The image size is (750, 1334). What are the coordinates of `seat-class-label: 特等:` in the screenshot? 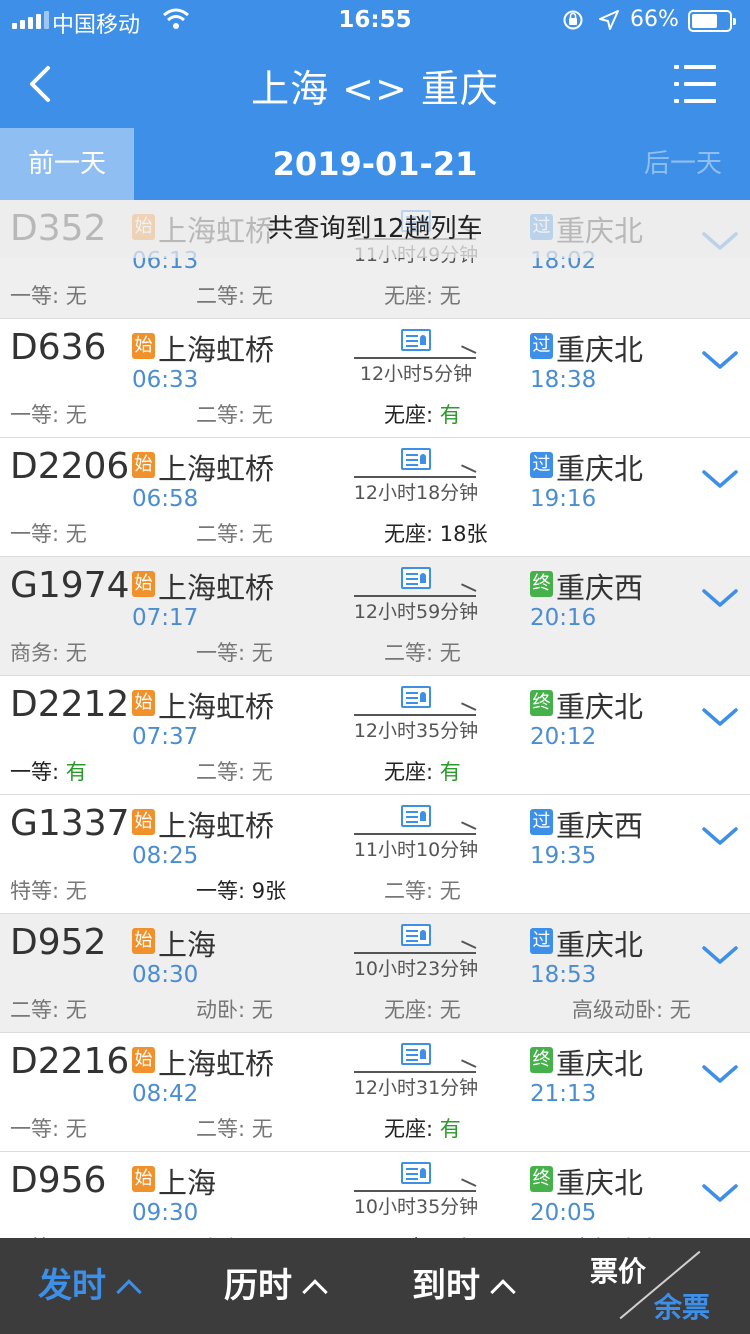 It's located at (35, 891).